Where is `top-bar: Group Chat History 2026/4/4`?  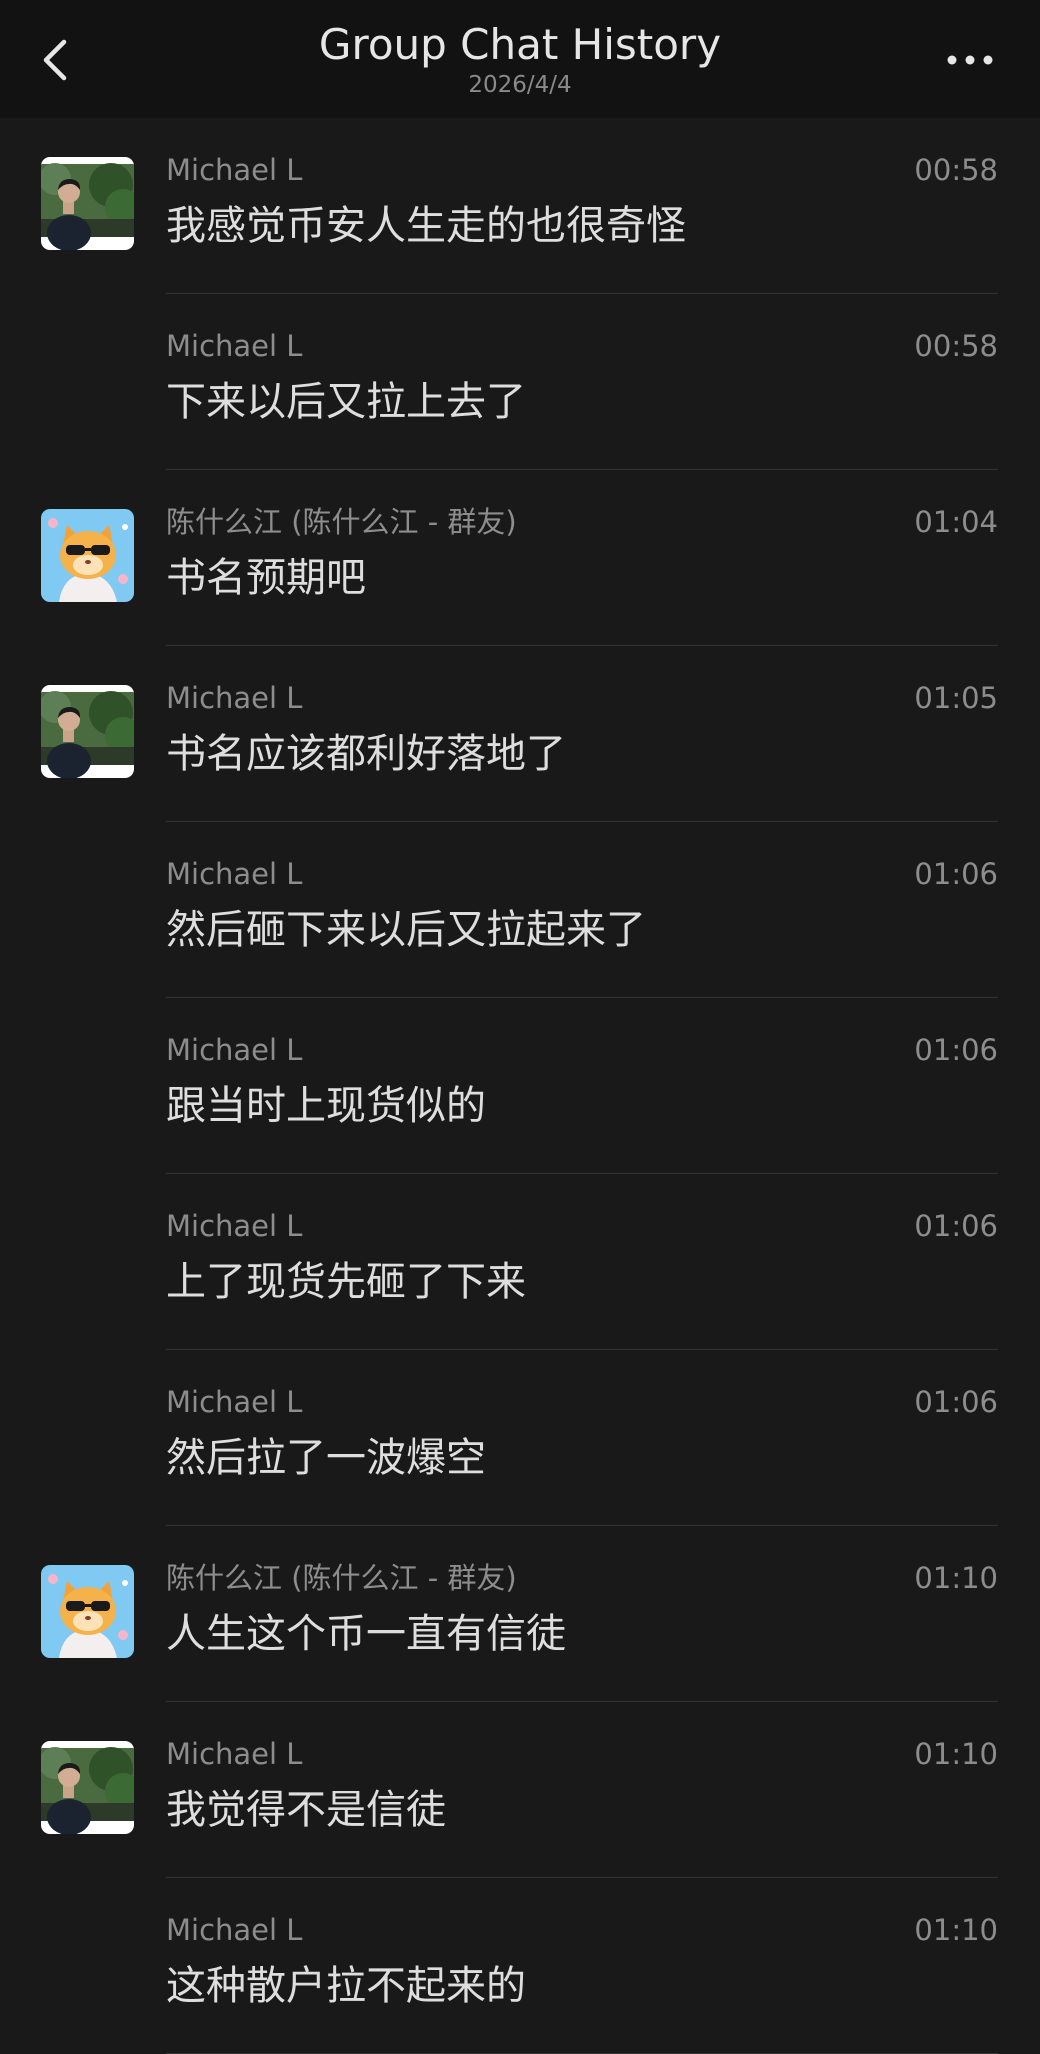 top-bar: Group Chat History 2026/4/4 is located at coordinates (520, 59).